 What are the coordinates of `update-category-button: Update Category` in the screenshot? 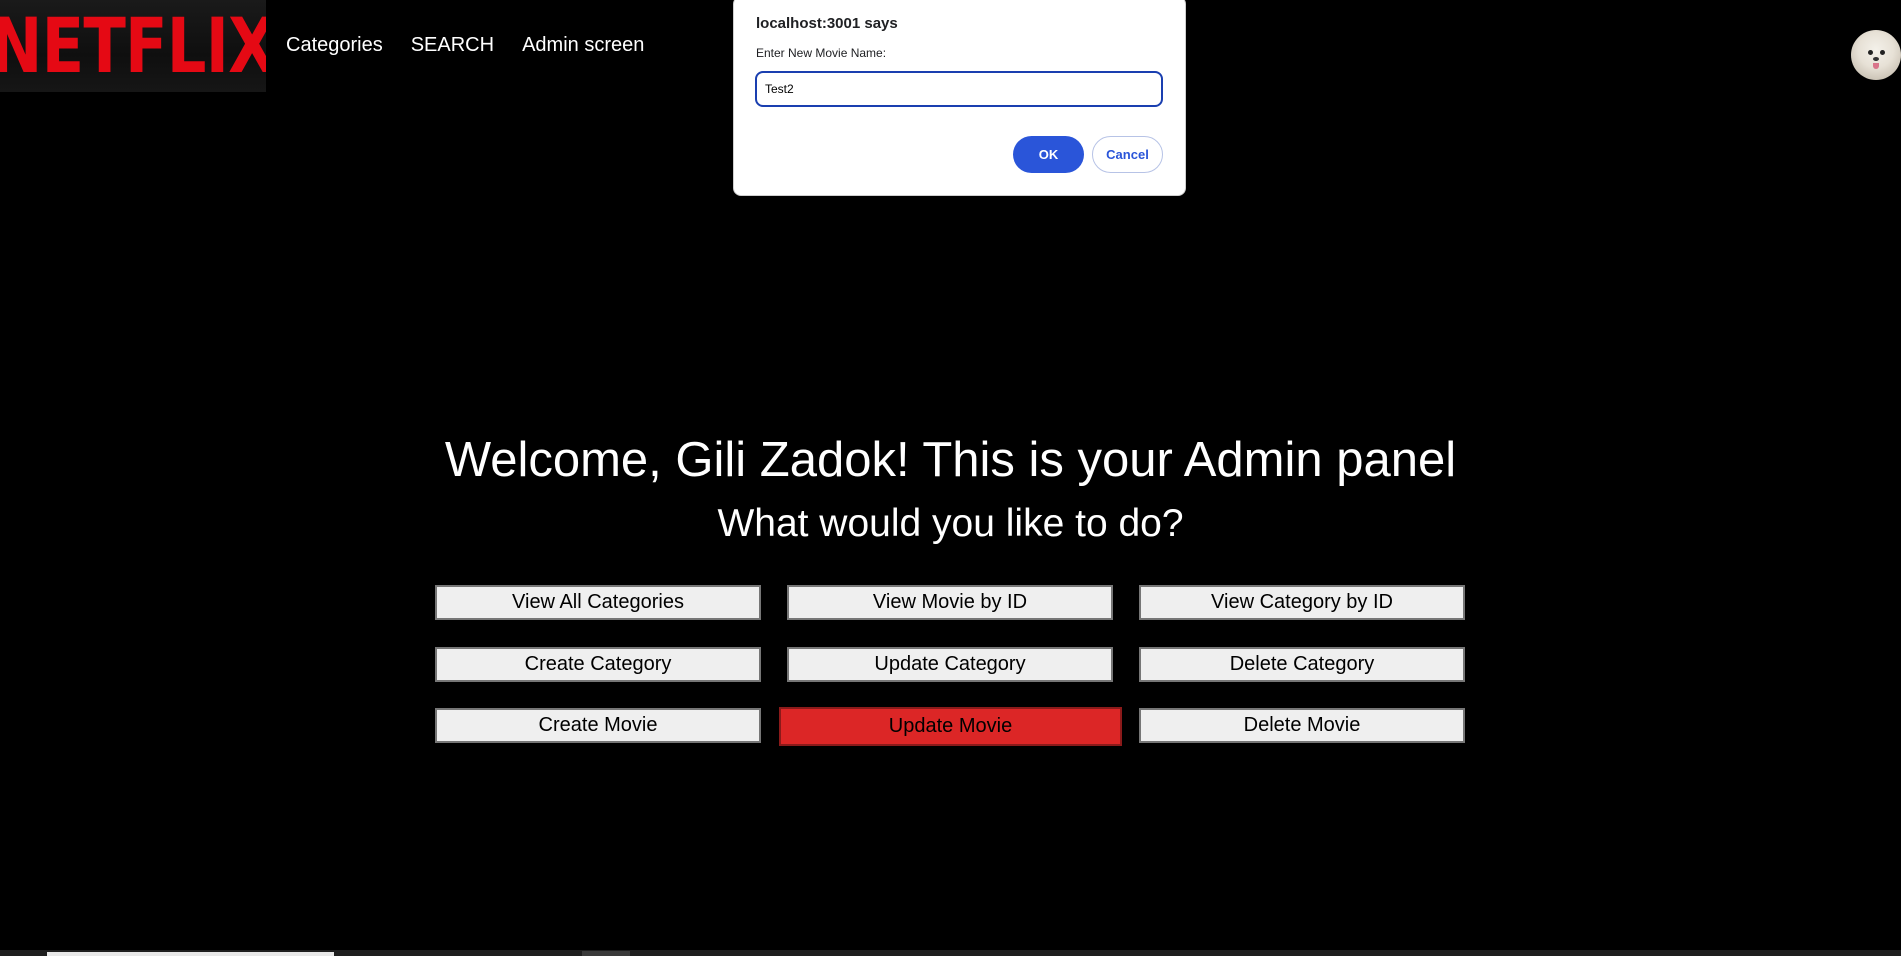 It's located at (950, 664).